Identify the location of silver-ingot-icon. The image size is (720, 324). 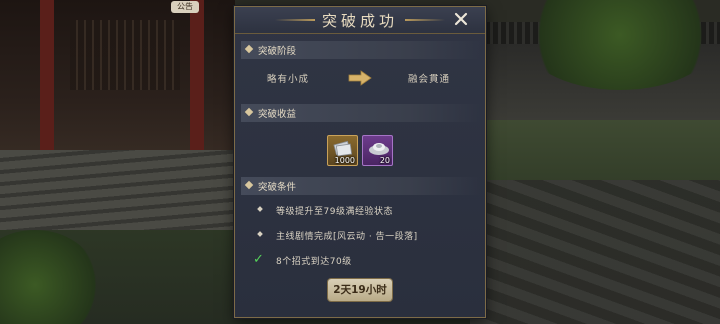
(379, 149).